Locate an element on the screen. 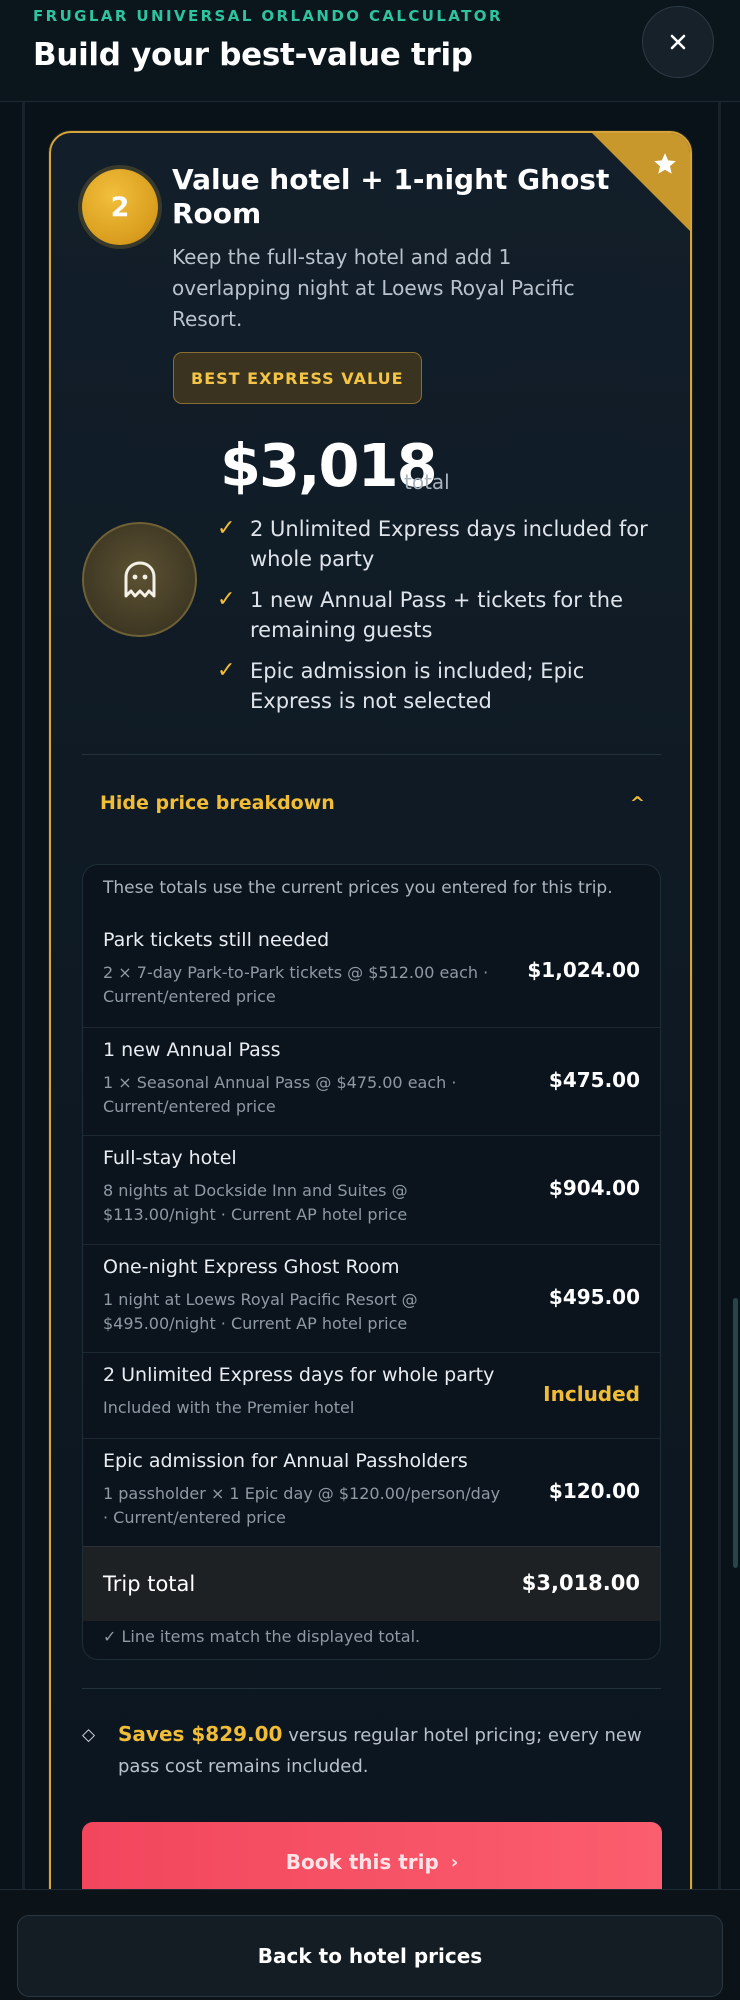 This screenshot has height=2000, width=740. app-eyebrow: FRUGLAR UNIVERSAL ORLANDO CALCULATOR is located at coordinates (268, 16).